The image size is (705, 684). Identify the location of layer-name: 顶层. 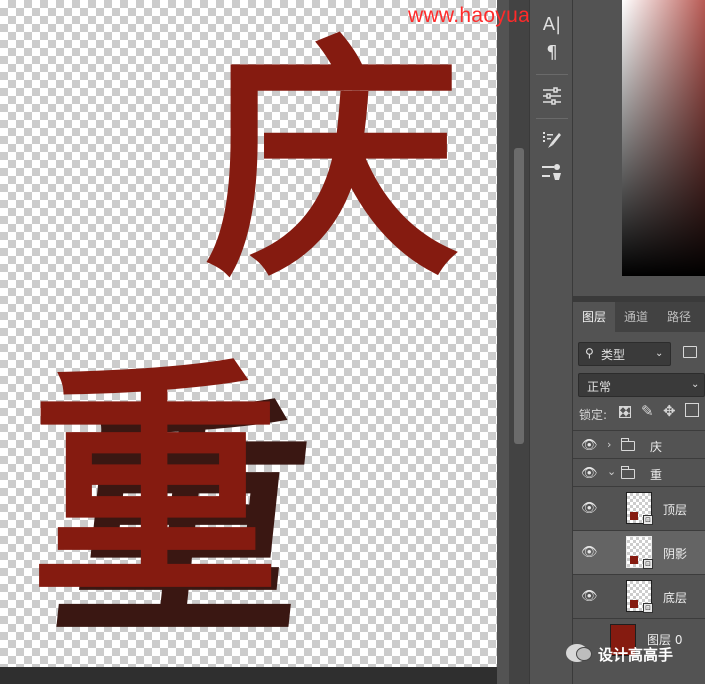
(675, 510).